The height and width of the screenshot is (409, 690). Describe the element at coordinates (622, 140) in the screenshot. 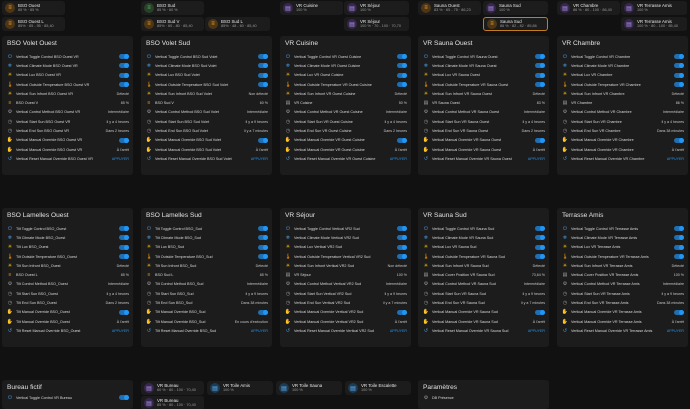

I see `entity-row: ✋ Vertical Manual Override VR Chambre` at that location.